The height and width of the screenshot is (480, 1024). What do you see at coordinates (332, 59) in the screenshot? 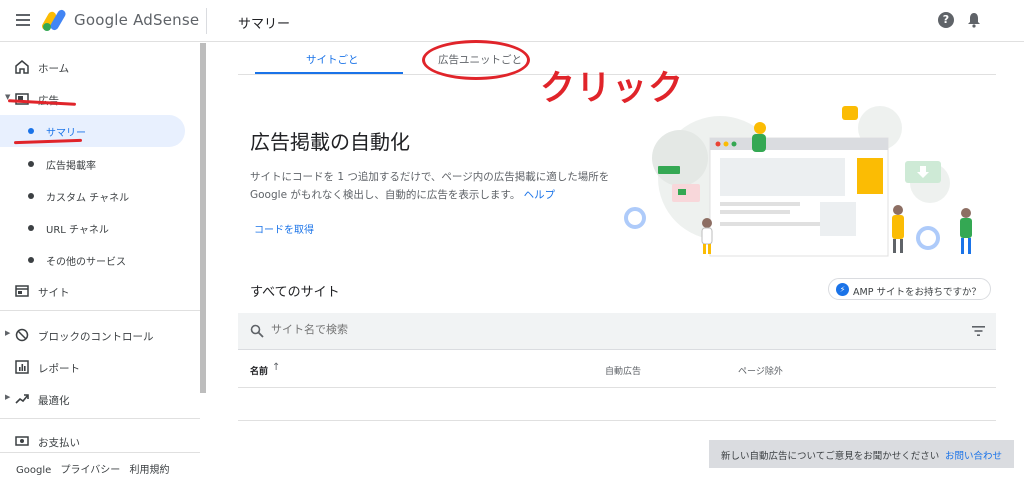
I see `tab-by-site: サイトごと` at bounding box center [332, 59].